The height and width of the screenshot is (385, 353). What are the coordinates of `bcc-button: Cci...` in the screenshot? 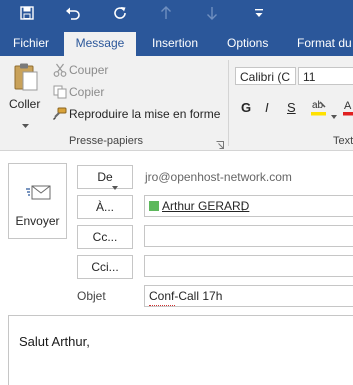 It's located at (105, 267).